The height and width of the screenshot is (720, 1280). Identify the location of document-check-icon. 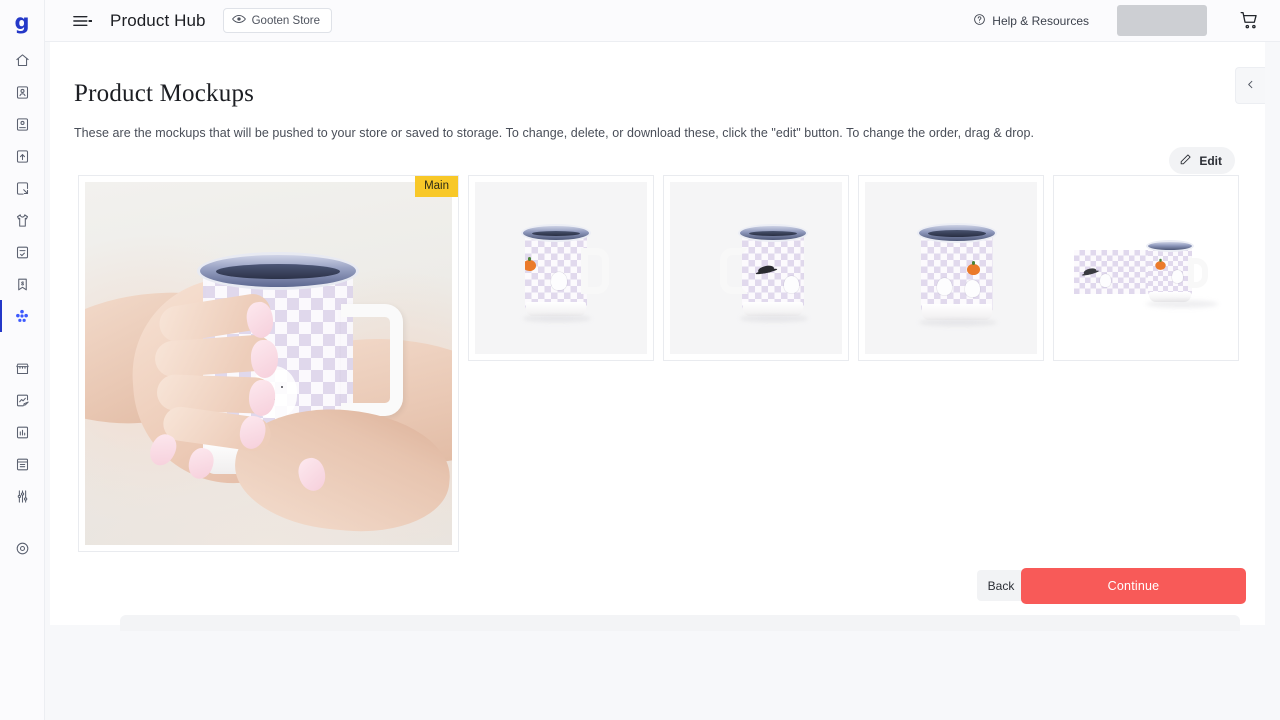
(22, 252).